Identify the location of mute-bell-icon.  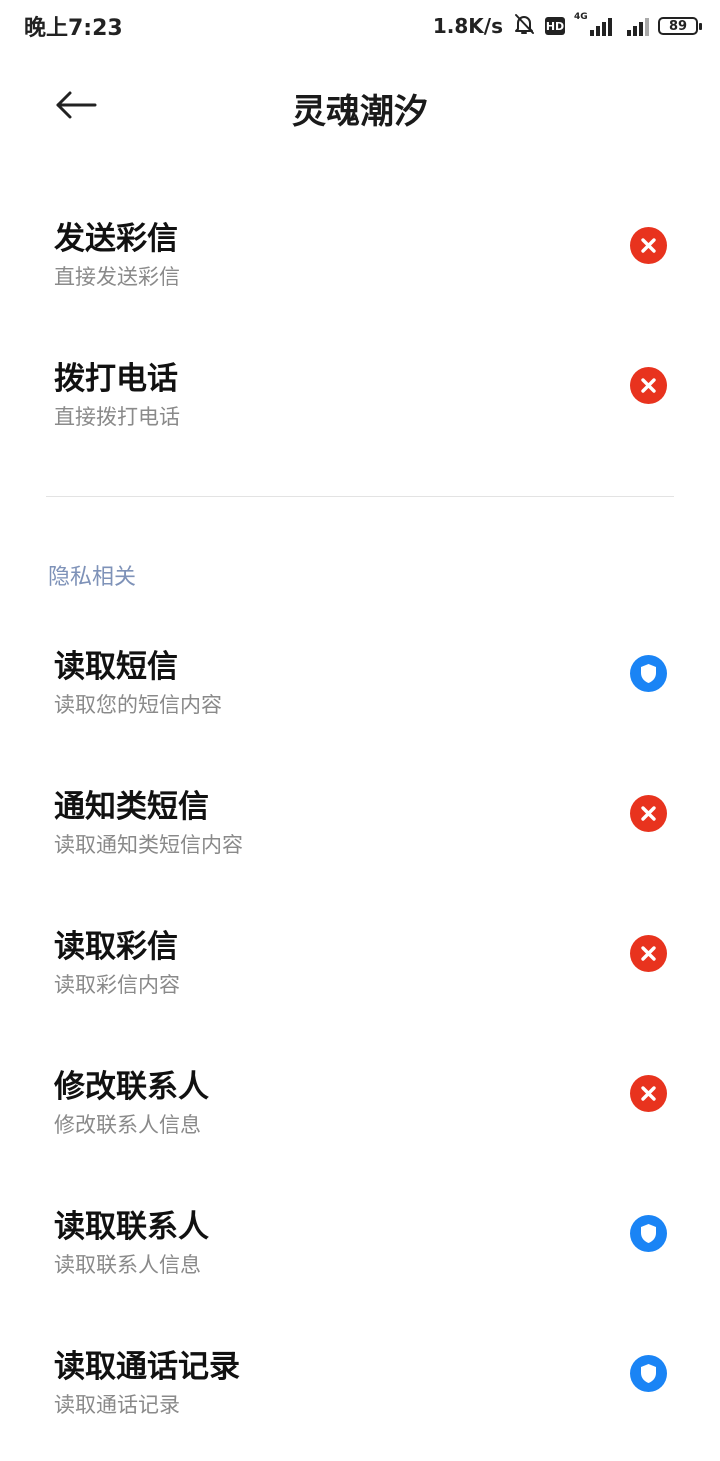
(524, 26).